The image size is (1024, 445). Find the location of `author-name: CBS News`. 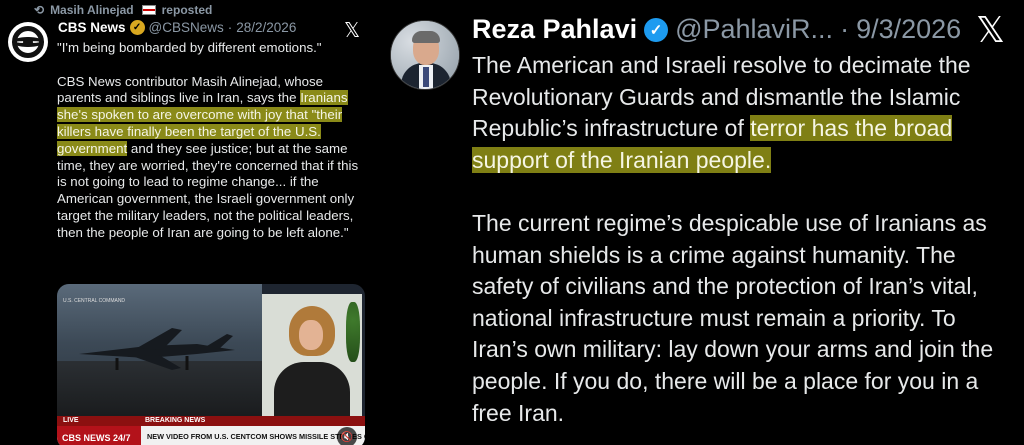

author-name: CBS News is located at coordinates (92, 27).